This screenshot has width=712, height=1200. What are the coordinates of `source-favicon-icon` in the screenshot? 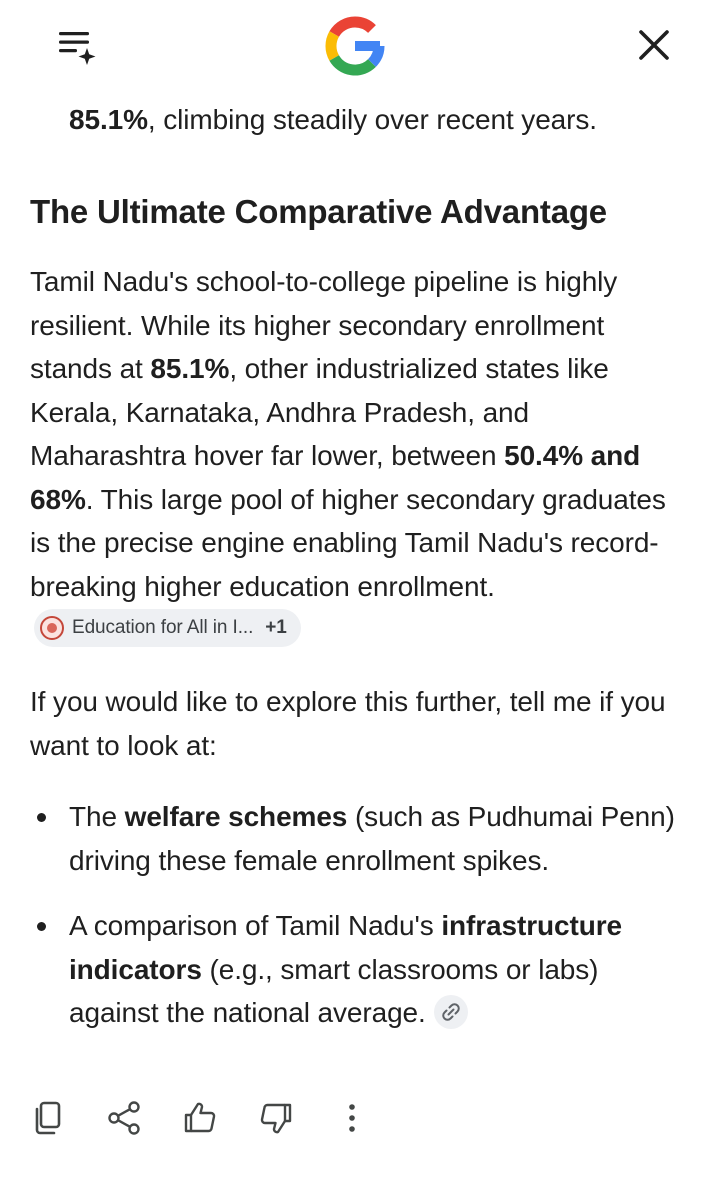 It's located at (52, 627).